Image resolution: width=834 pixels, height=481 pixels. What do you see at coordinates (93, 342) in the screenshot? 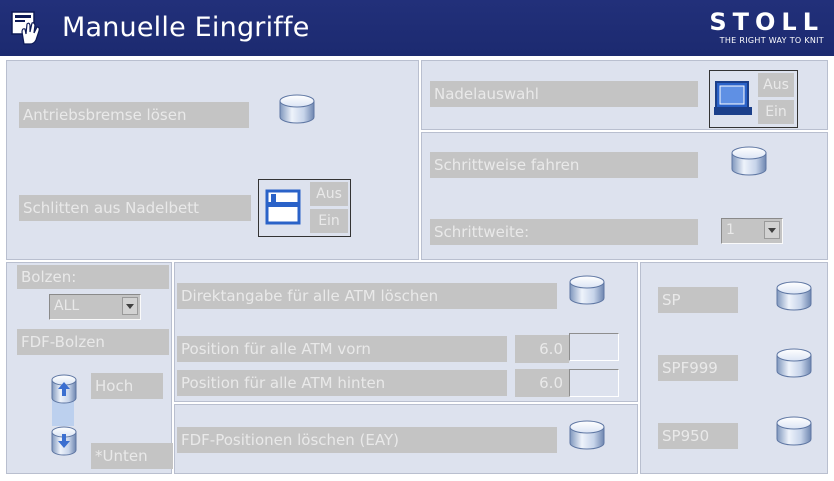
I see `fdf-bolts-label: FDF-Bolzen` at bounding box center [93, 342].